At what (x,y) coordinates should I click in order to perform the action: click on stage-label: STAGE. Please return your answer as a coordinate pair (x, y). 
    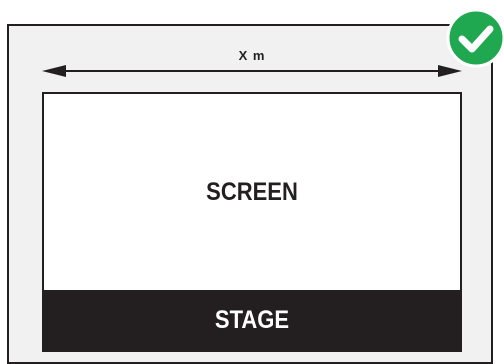
    Looking at the image, I should click on (252, 320).